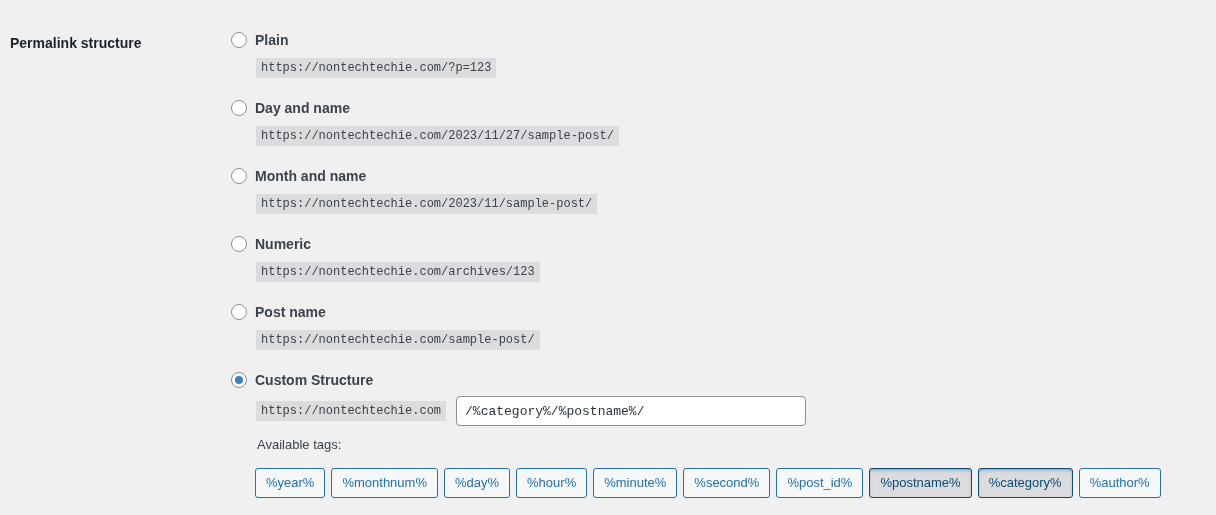  I want to click on option-label: Numeric, so click(283, 244).